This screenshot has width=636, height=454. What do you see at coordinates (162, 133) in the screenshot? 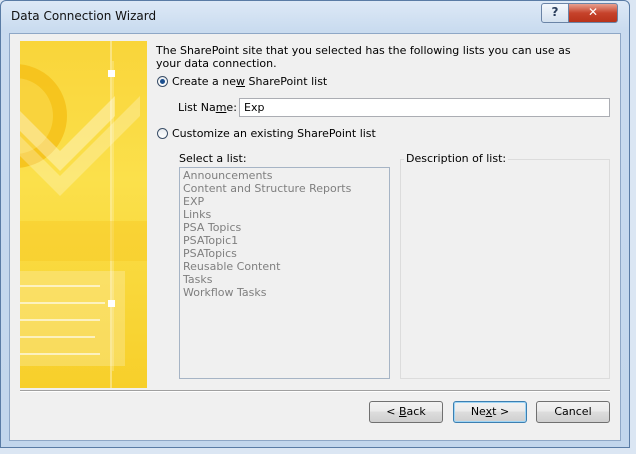
I see `customize-existing-list-radio` at bounding box center [162, 133].